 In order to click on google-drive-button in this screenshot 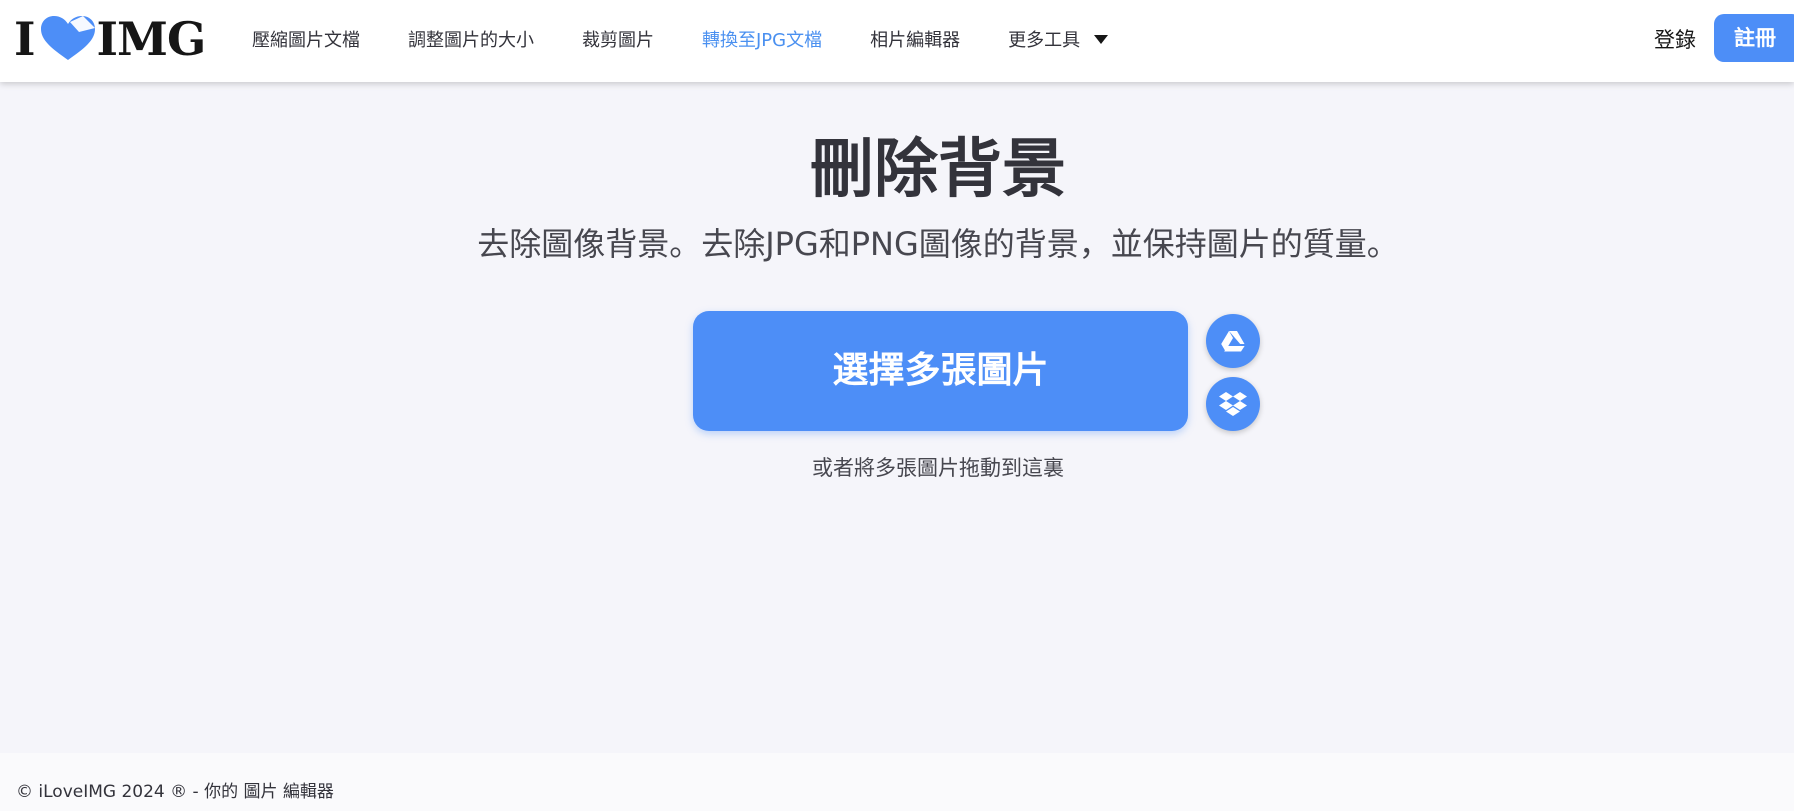, I will do `click(1233, 341)`.